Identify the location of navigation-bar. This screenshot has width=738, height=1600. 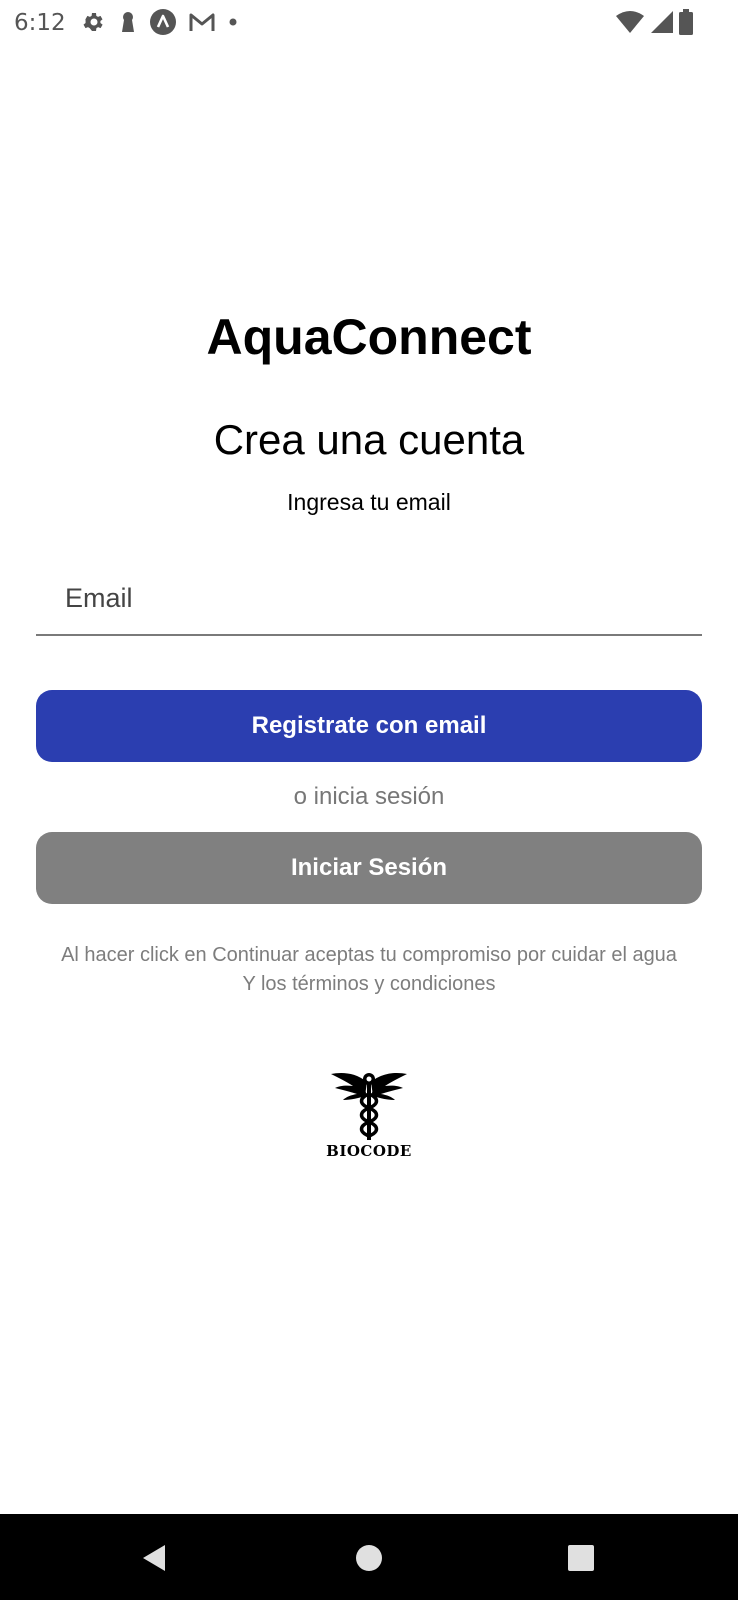
(369, 1557).